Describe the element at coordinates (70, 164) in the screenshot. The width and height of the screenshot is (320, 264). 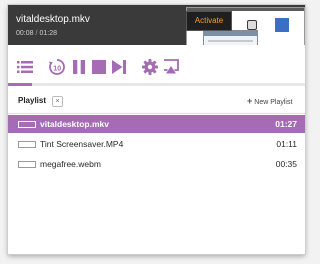
I see `playlist-item-name: megafree.webm` at that location.